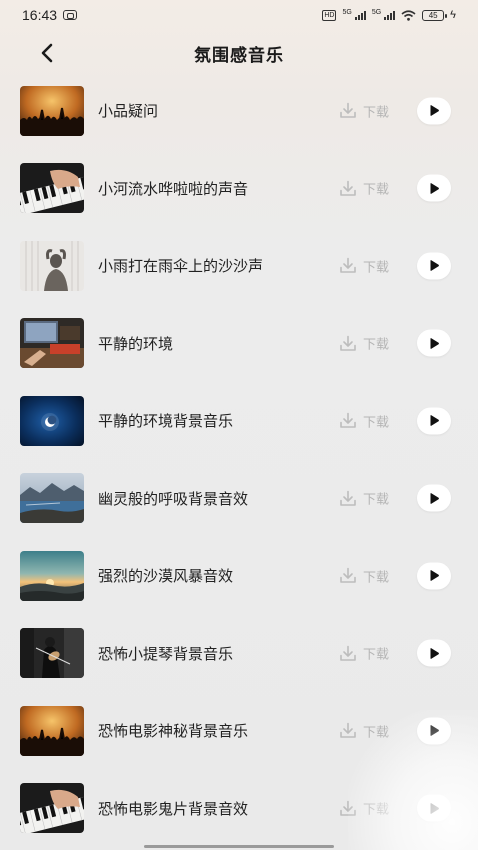  What do you see at coordinates (239, 421) in the screenshot?
I see `song-row: 平静的环境背景音乐 下载` at bounding box center [239, 421].